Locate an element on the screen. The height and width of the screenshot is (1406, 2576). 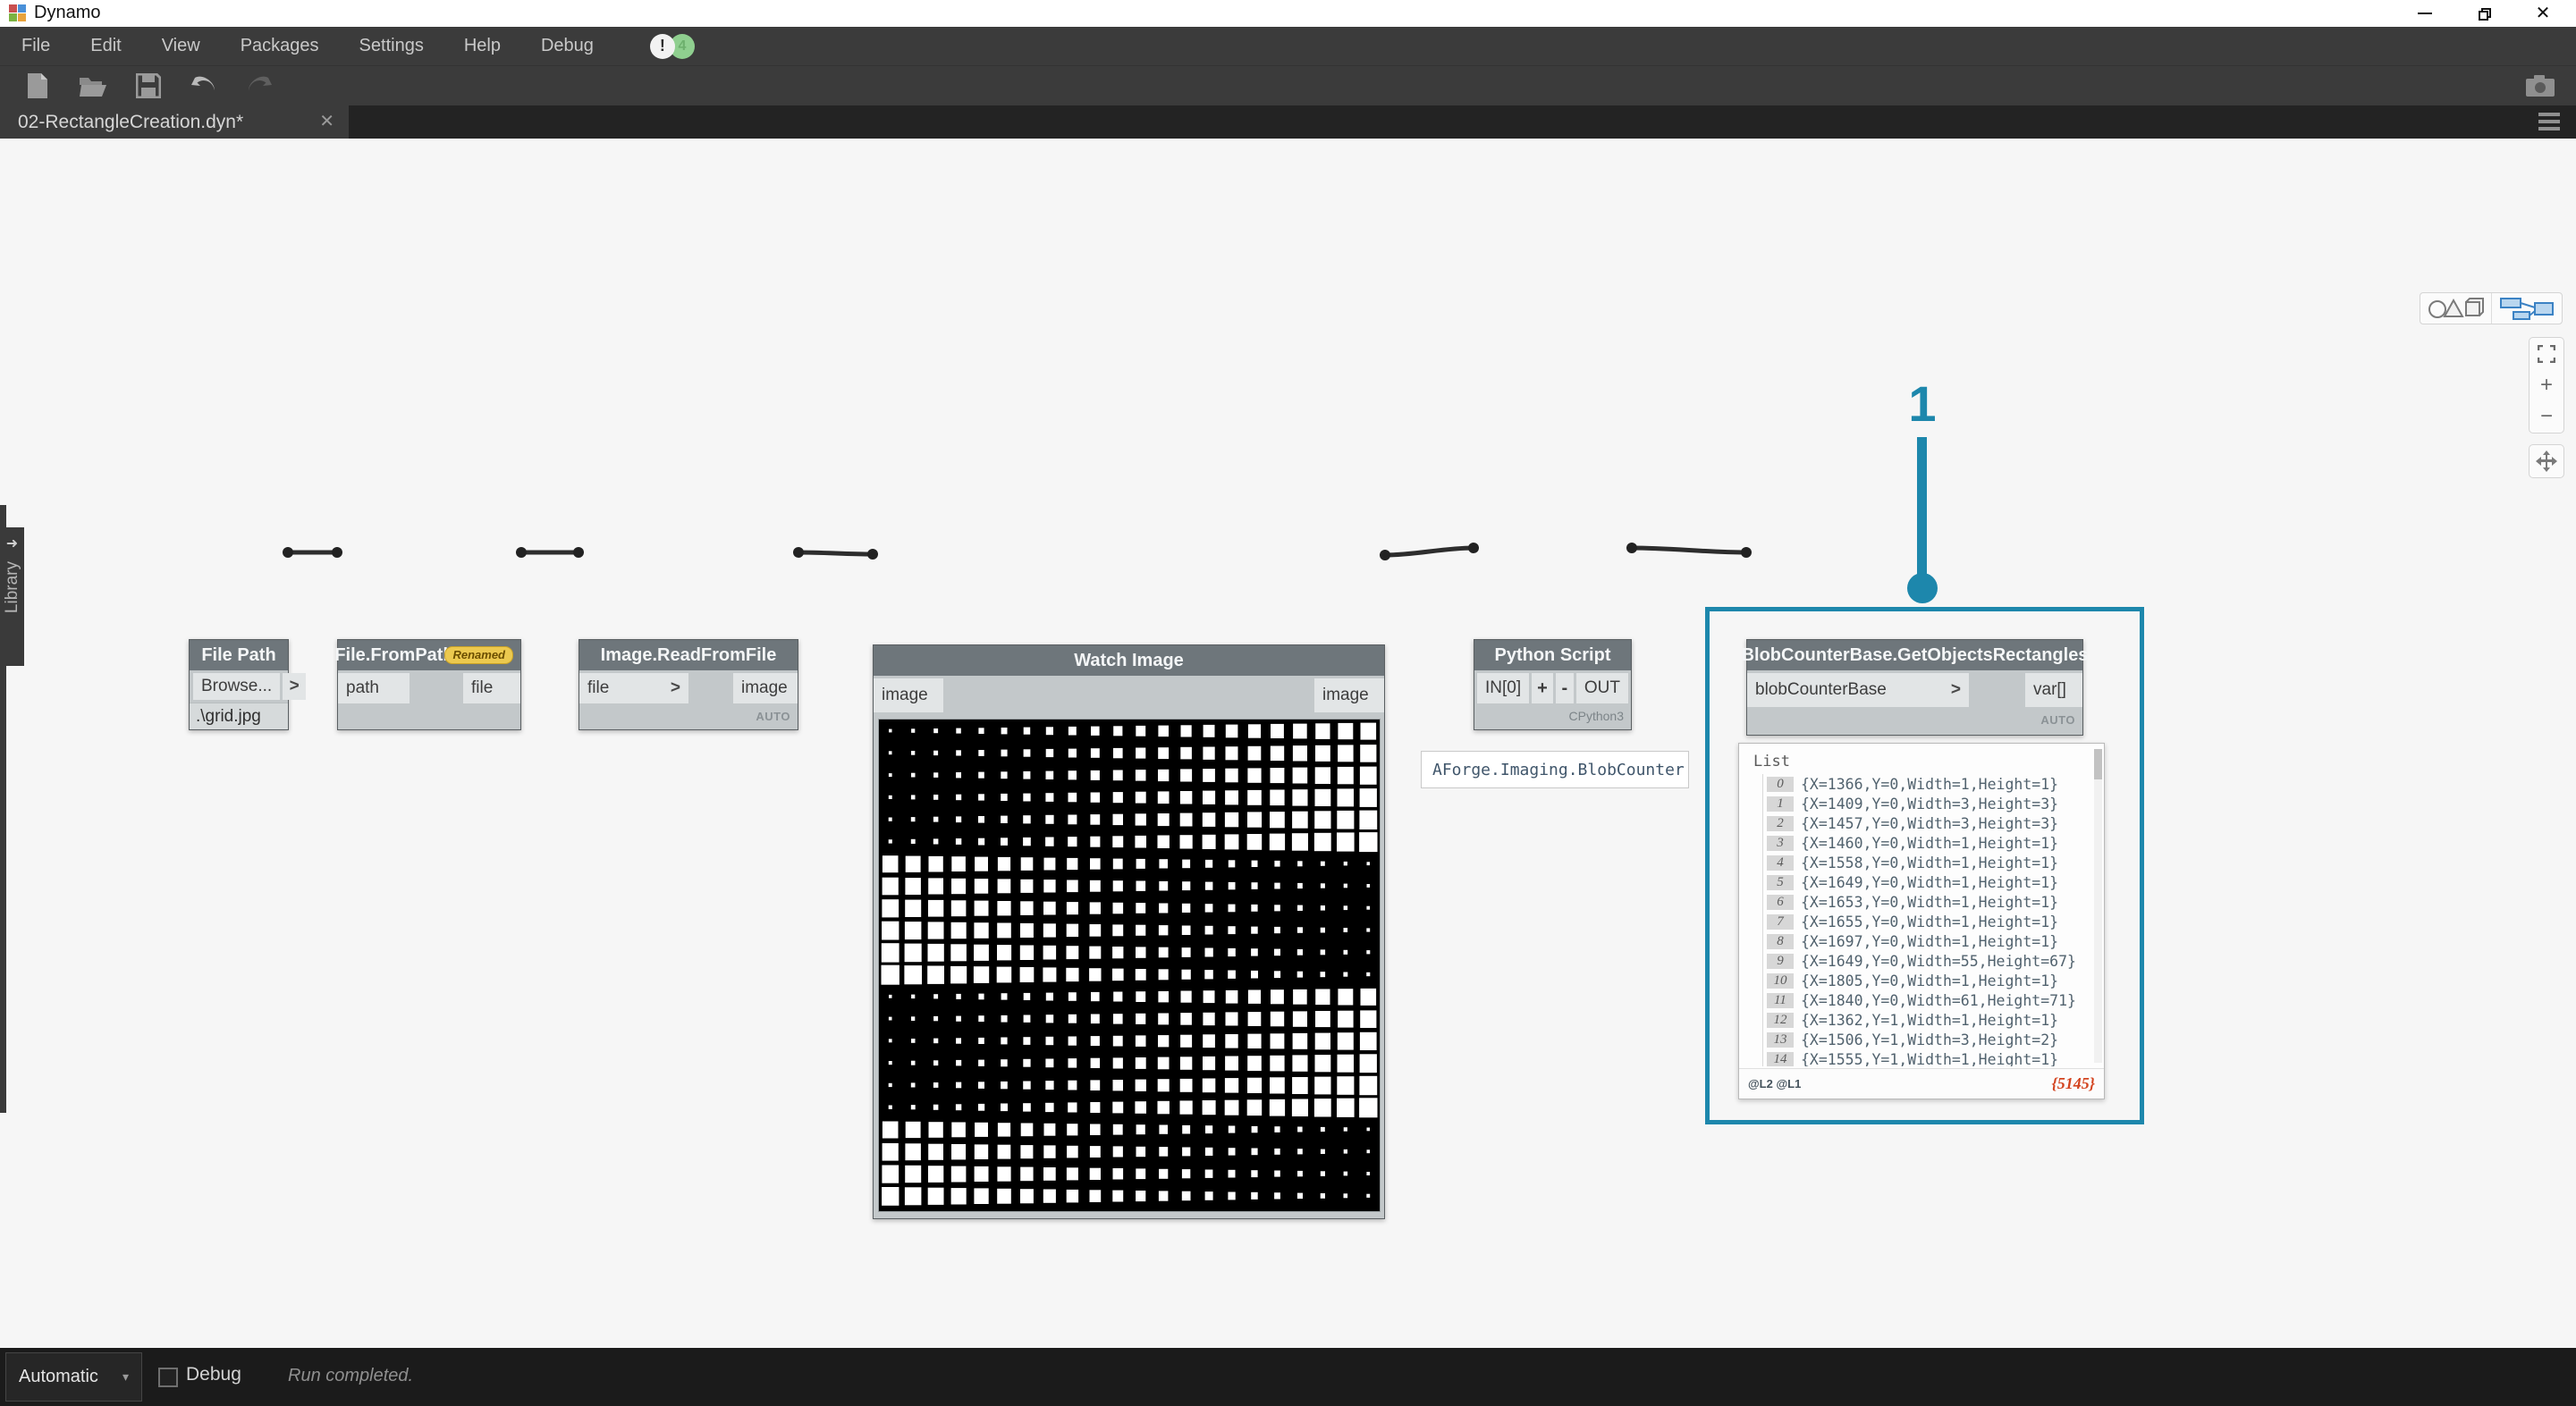
export-image-camera-button is located at coordinates (2540, 86).